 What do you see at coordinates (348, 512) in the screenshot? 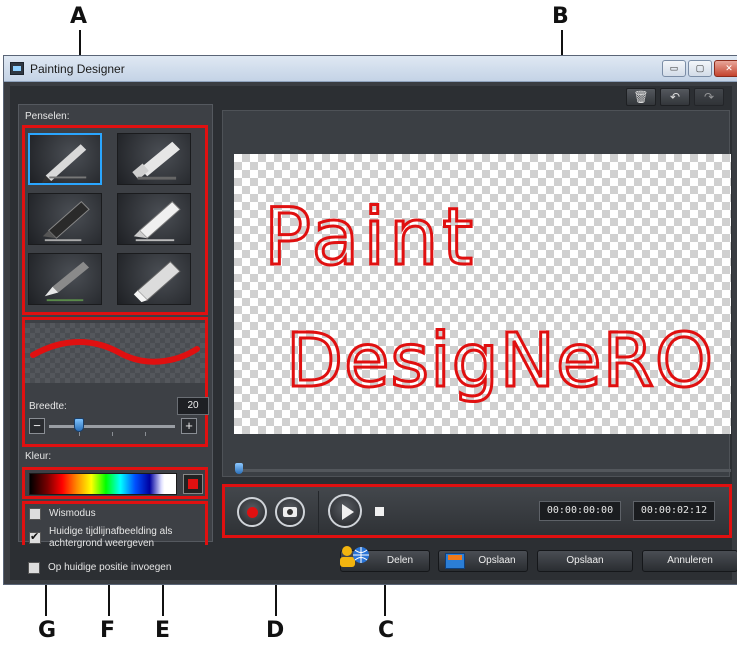
I see `play-icon` at bounding box center [348, 512].